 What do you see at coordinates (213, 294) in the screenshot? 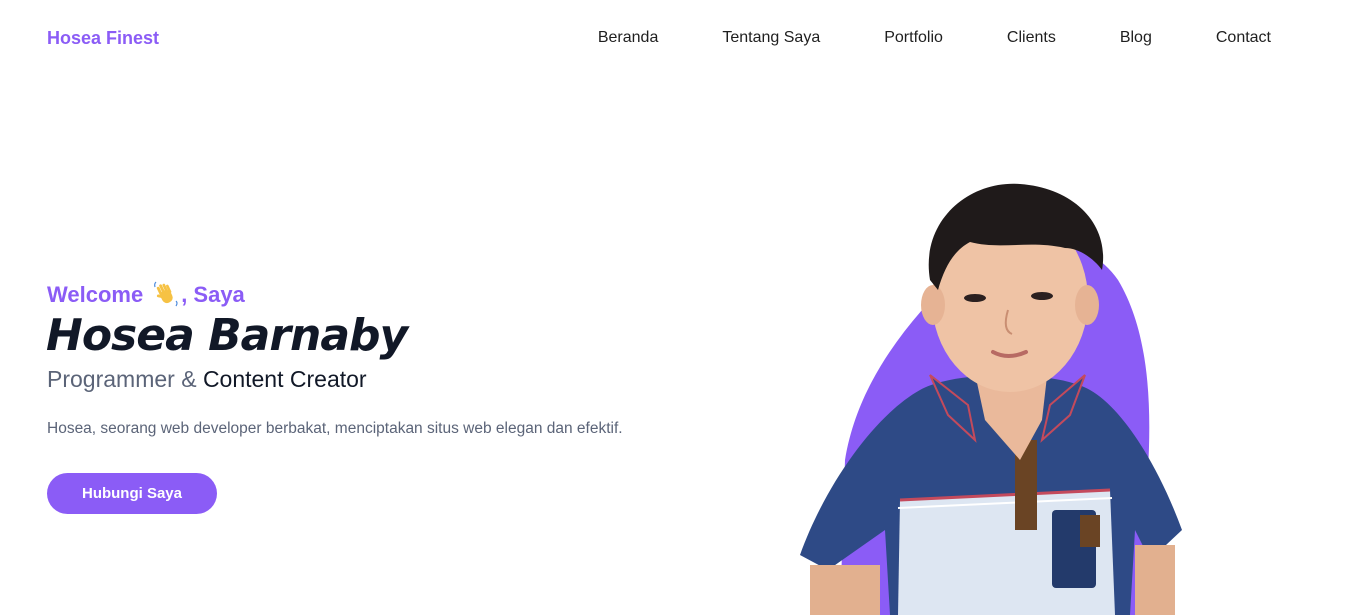
I see `welcome-suffix-text: , Saya` at bounding box center [213, 294].